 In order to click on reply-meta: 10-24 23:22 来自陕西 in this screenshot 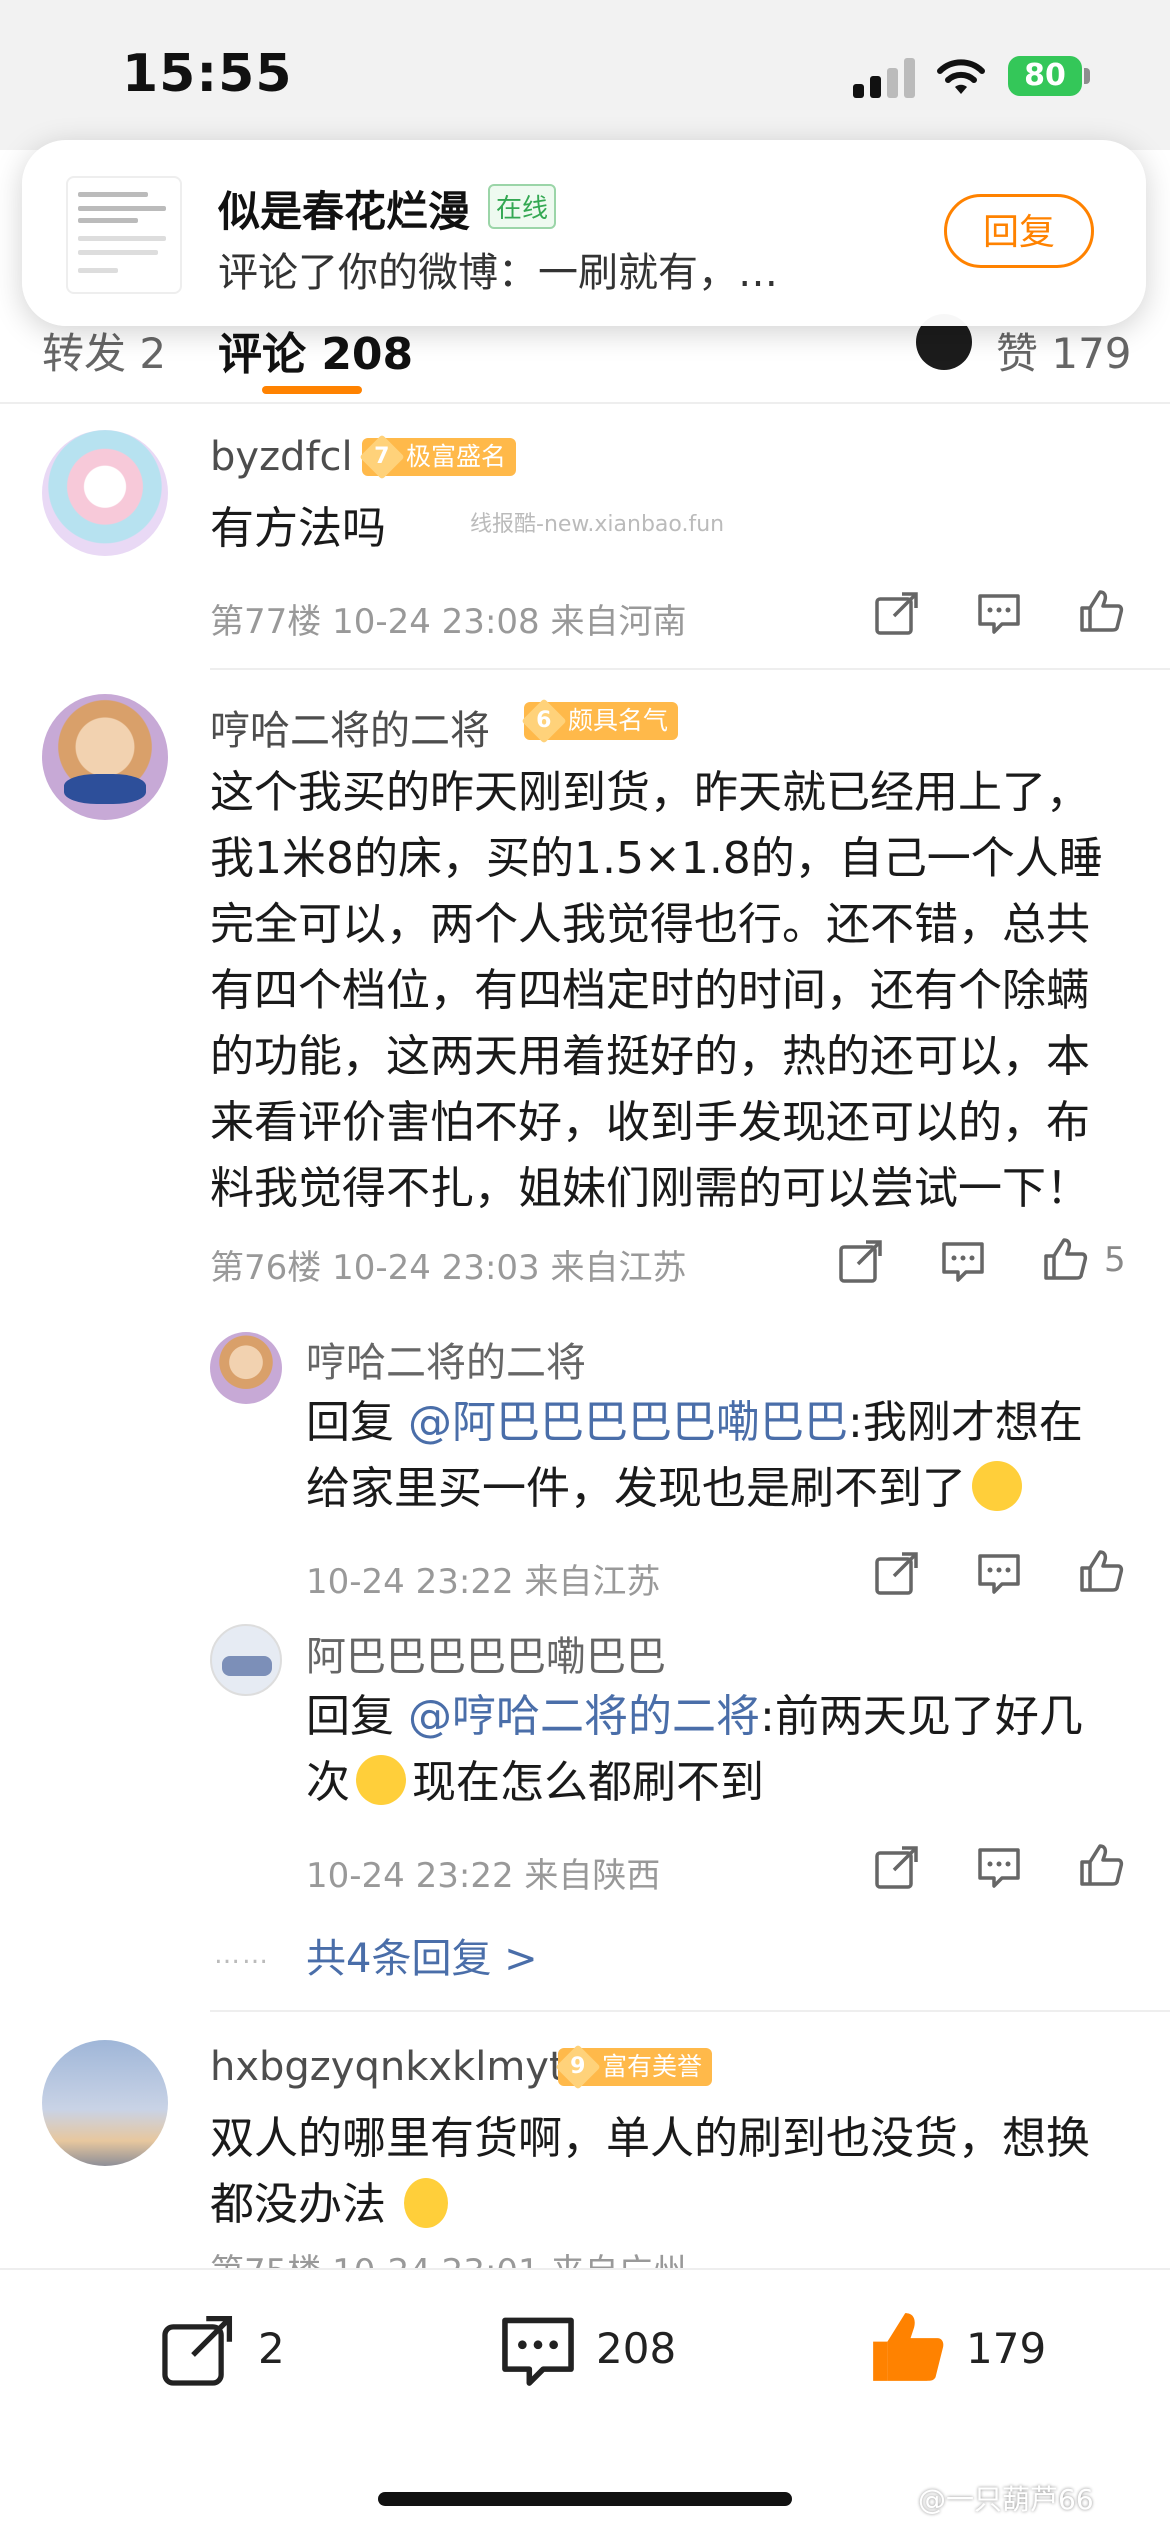, I will do `click(483, 1876)`.